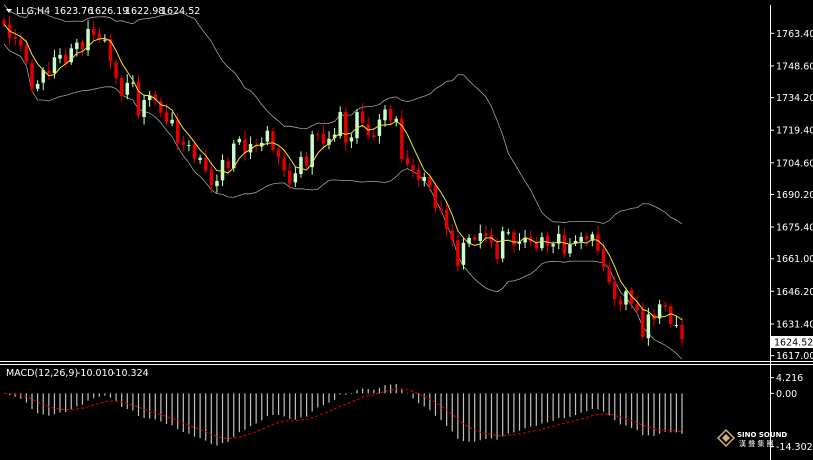 This screenshot has height=460, width=813. Describe the element at coordinates (144, 11) in the screenshot. I see `low-value: 1622.98` at that location.